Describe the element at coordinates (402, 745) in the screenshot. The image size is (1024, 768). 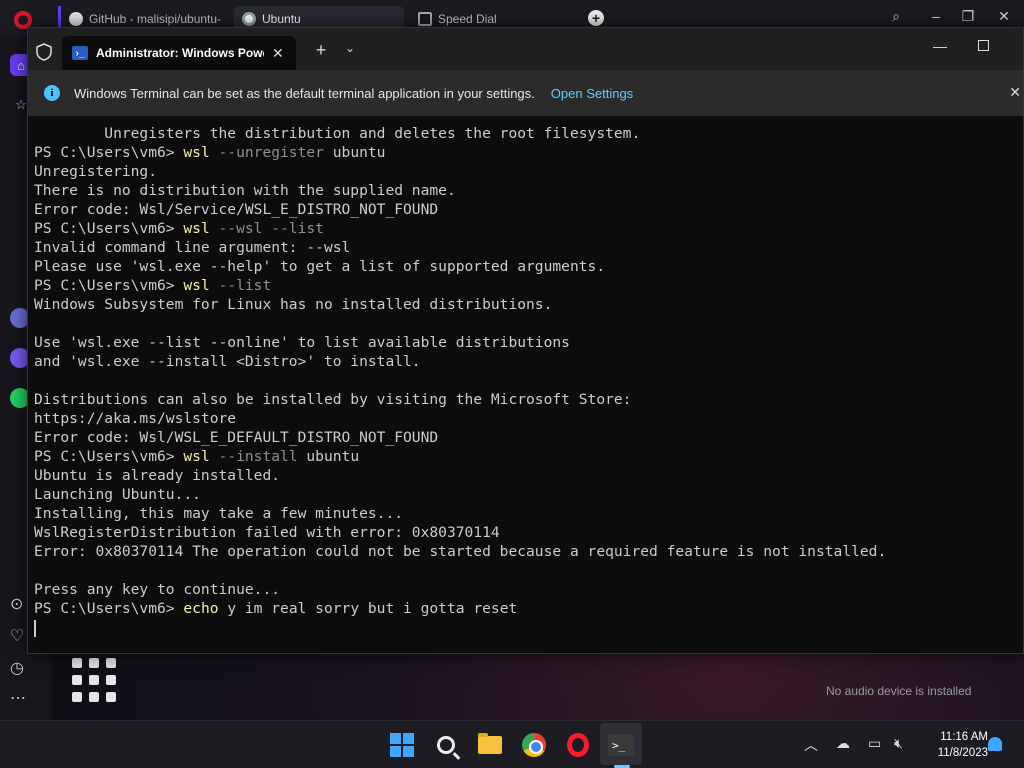
I see `windows-start-icon` at that location.